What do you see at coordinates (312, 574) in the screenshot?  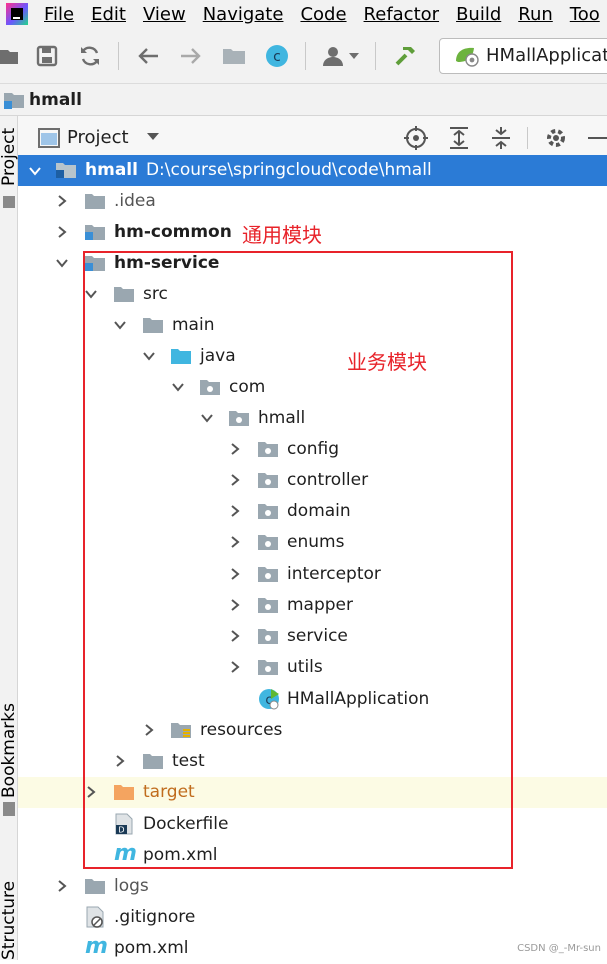 I see `tree-node-package-interceptor: interceptor` at bounding box center [312, 574].